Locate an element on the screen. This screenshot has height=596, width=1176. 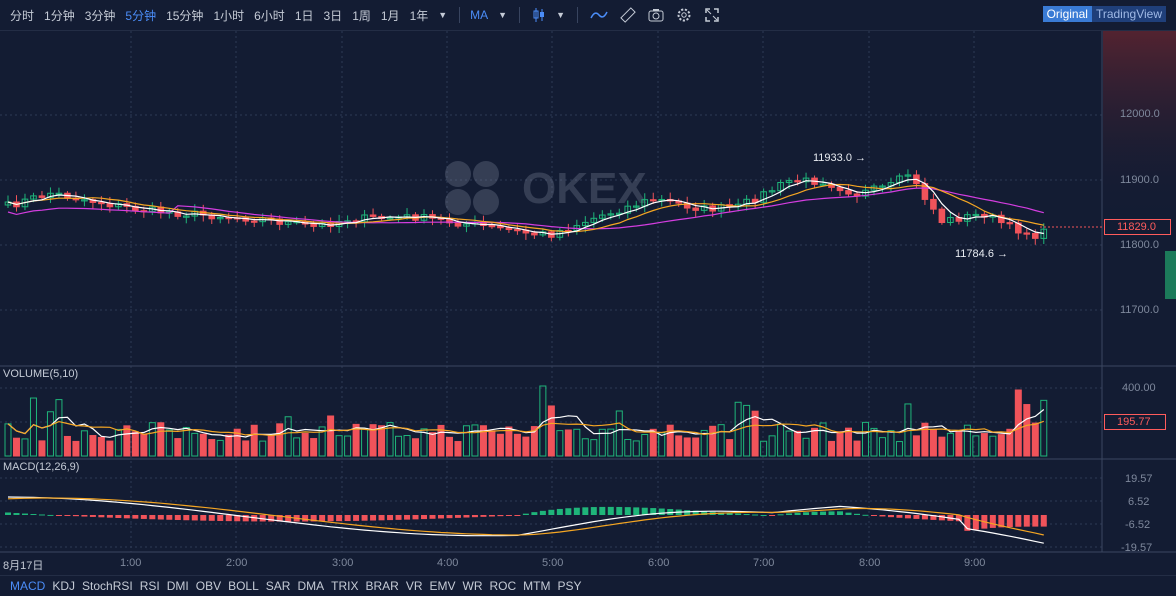
indicator-tab: KDJ is located at coordinates (63, 586).